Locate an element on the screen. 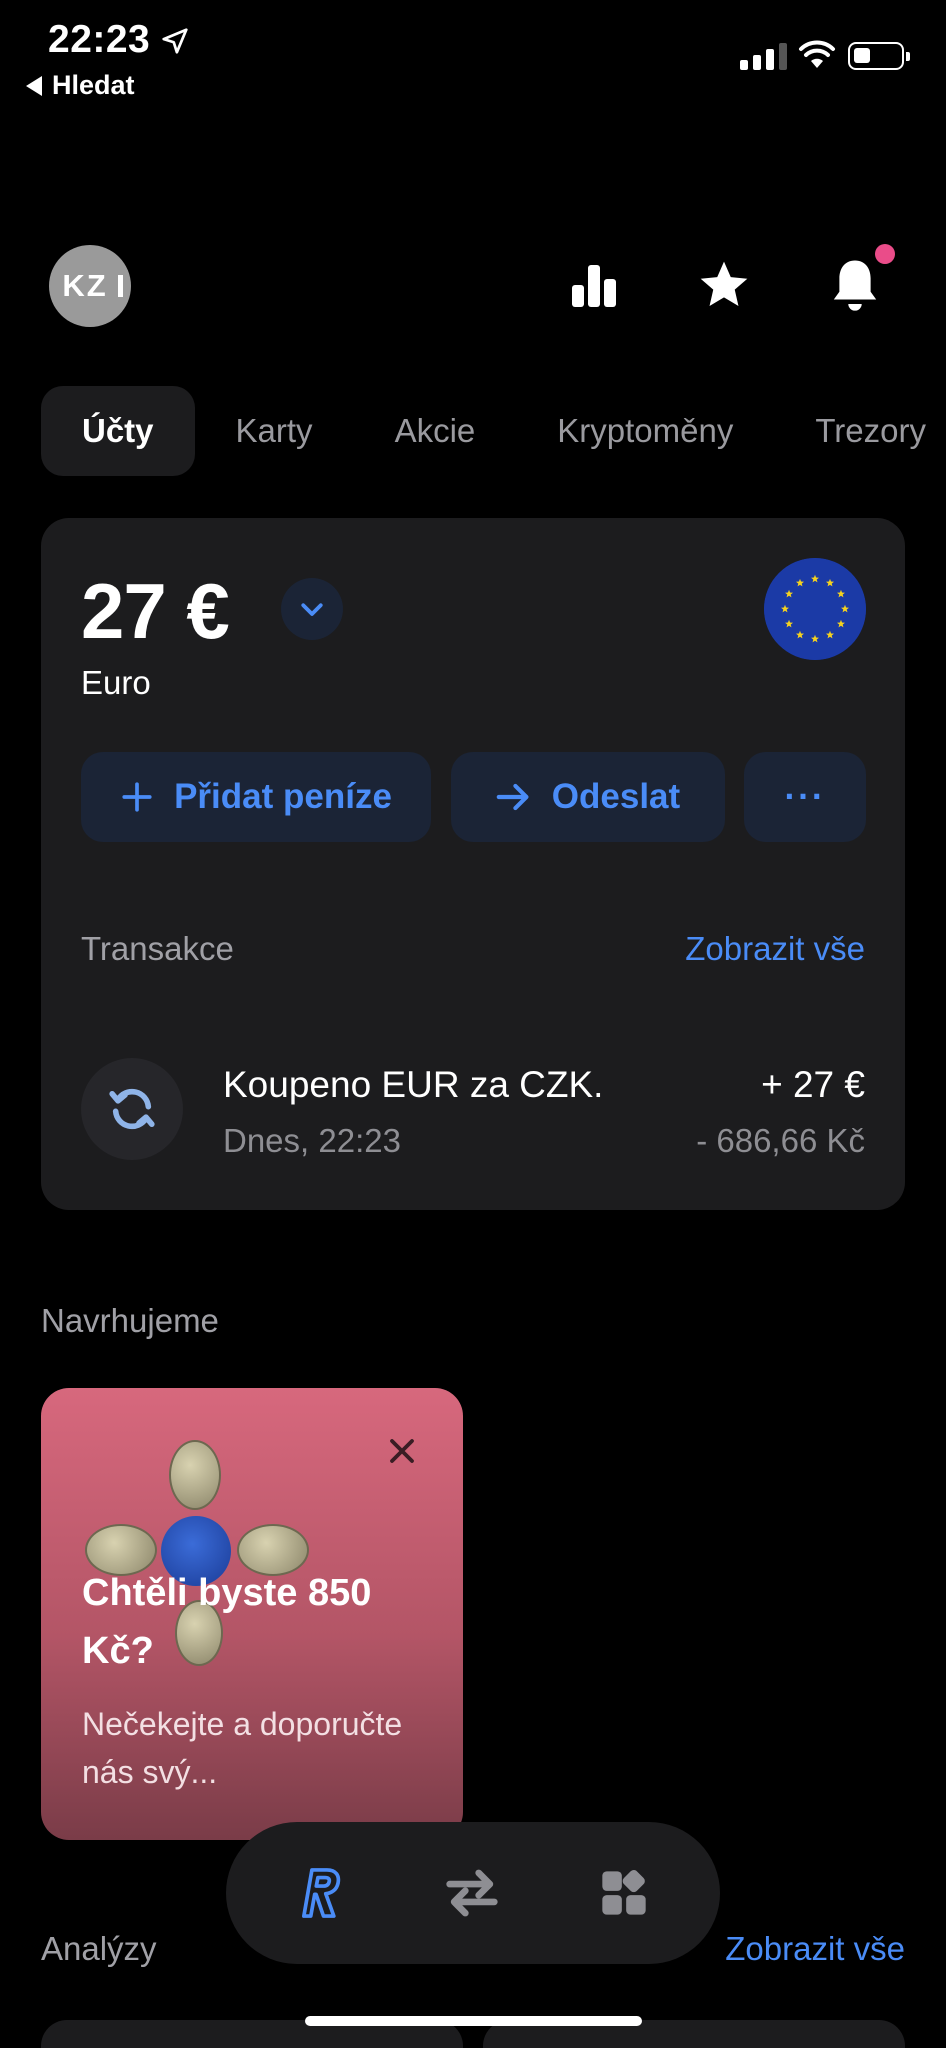 The height and width of the screenshot is (2048, 946). transaction-amount: + 27 € is located at coordinates (813, 1084).